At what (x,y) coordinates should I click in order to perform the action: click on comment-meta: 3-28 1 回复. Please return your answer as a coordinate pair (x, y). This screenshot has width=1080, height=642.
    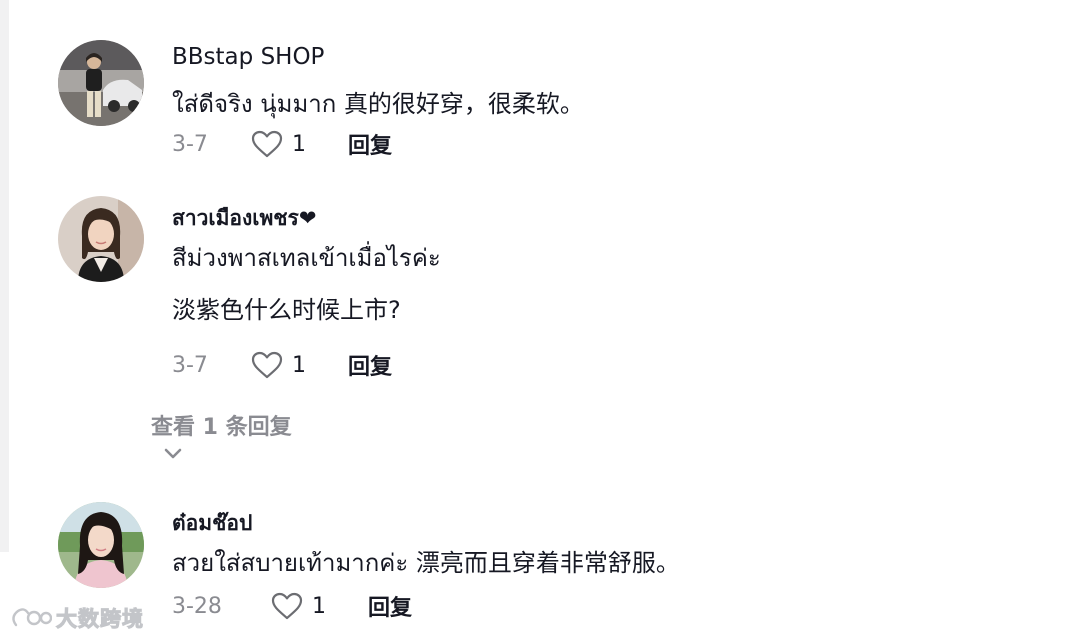
    Looking at the image, I should click on (292, 606).